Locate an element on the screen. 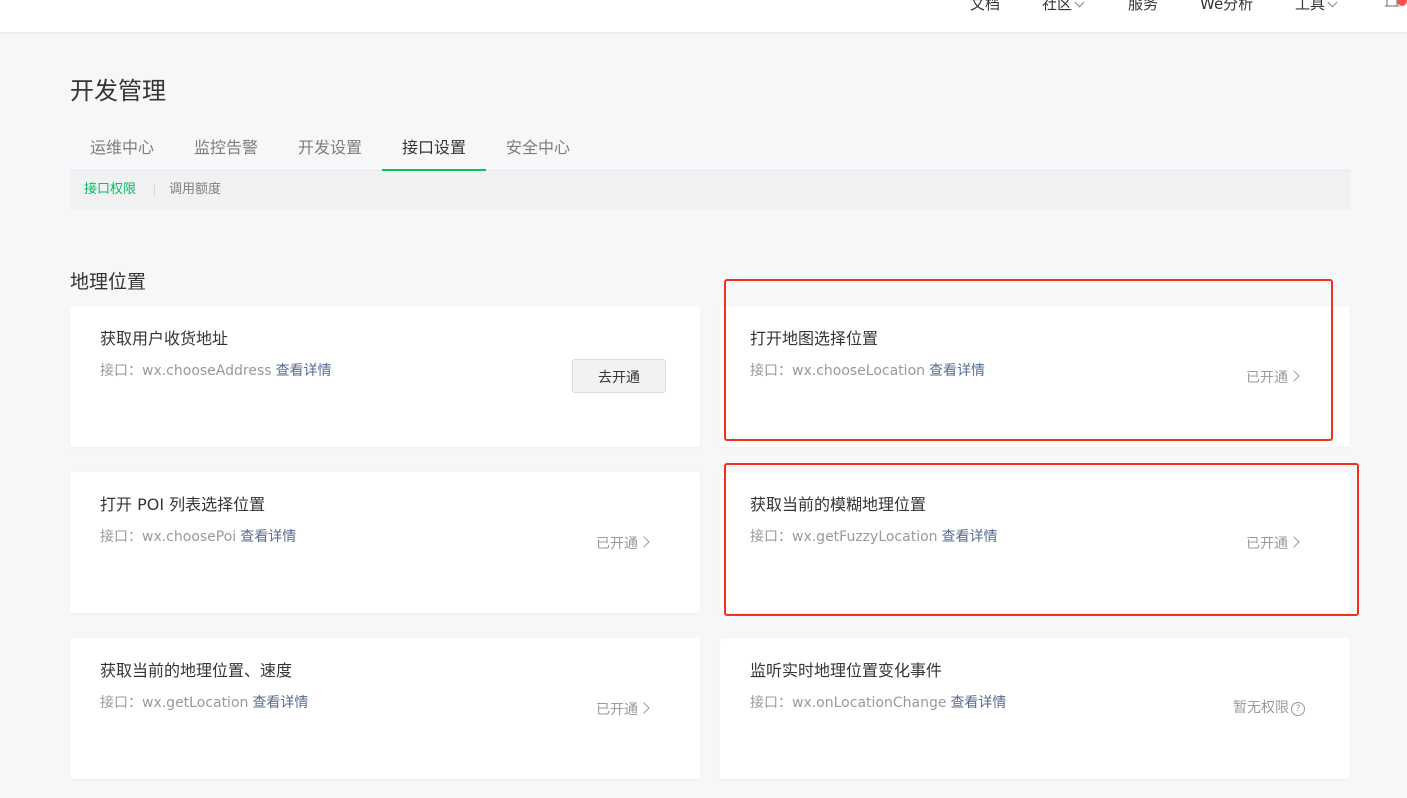 Image resolution: width=1407 pixels, height=798 pixels. card-title: 打开 POI 列表选择位置 is located at coordinates (183, 504).